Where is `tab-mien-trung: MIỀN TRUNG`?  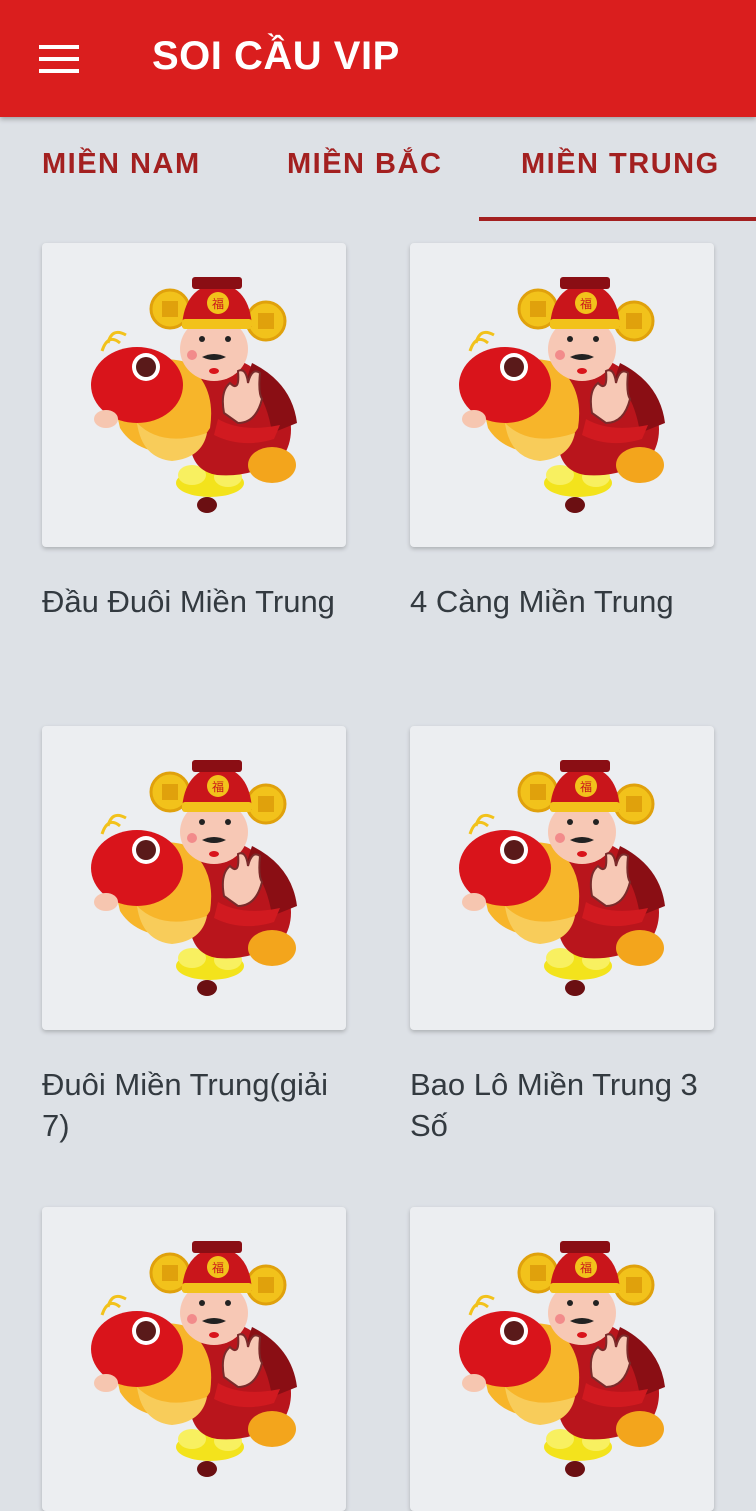 tab-mien-trung: MIỀN TRUNG is located at coordinates (620, 168).